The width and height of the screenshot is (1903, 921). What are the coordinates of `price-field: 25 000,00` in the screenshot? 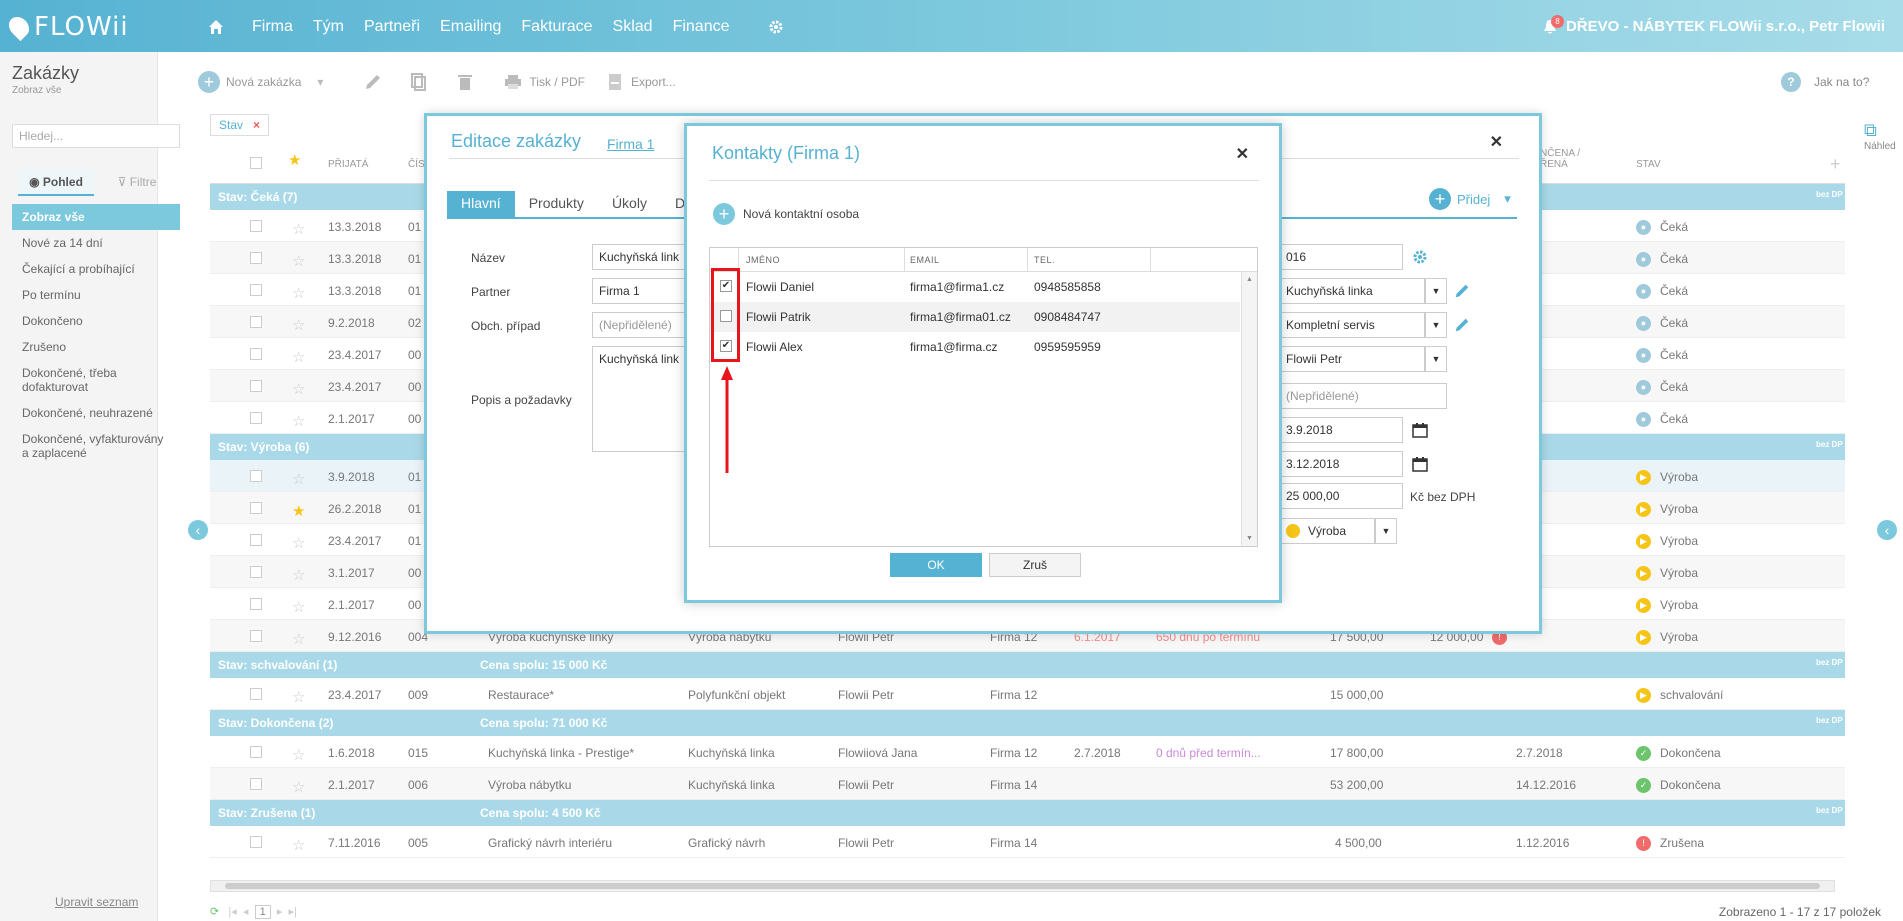 It's located at (1341, 496).